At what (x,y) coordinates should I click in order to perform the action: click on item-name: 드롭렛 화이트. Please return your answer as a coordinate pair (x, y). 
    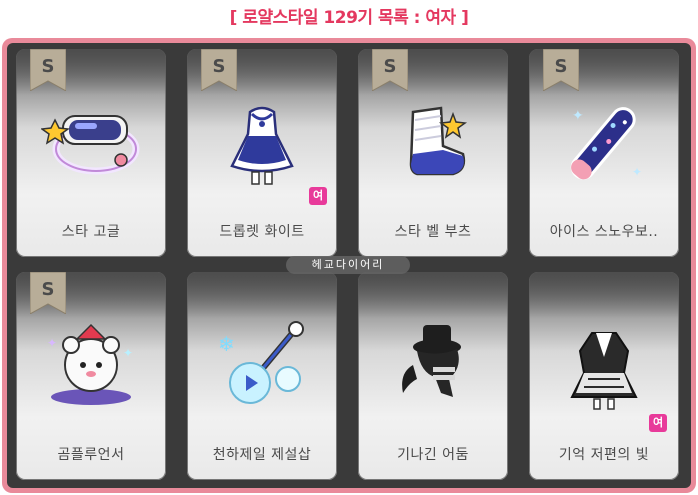
    Looking at the image, I should click on (262, 232).